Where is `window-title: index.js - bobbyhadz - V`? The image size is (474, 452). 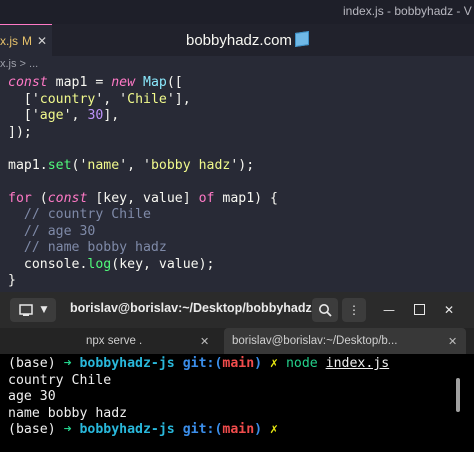 window-title: index.js - bobbyhadz - V is located at coordinates (407, 11).